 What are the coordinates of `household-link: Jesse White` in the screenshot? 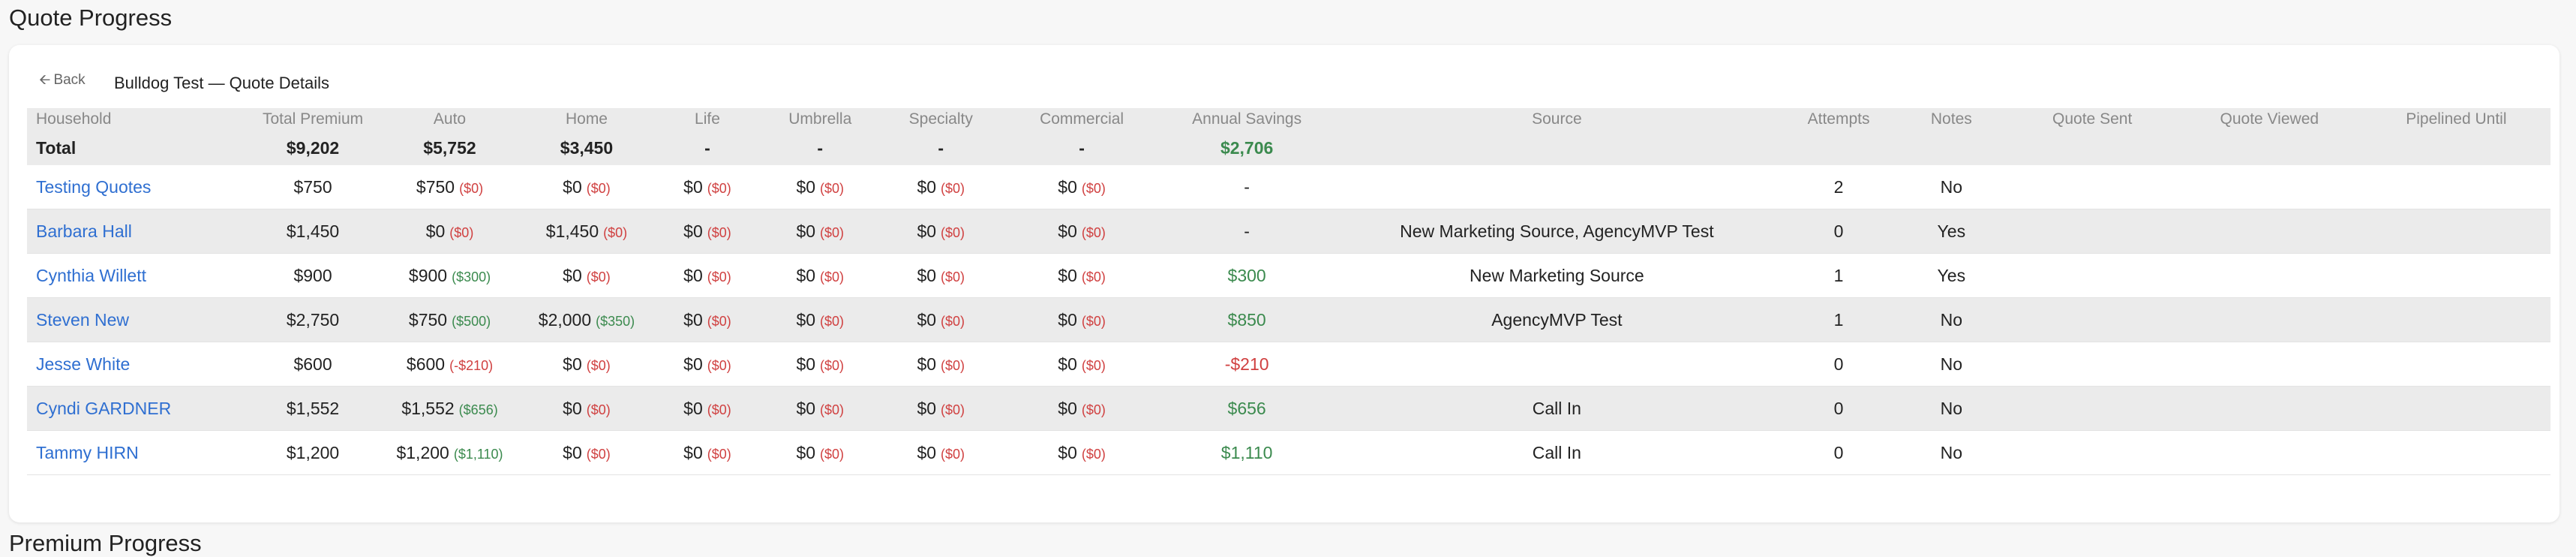 It's located at (83, 364).